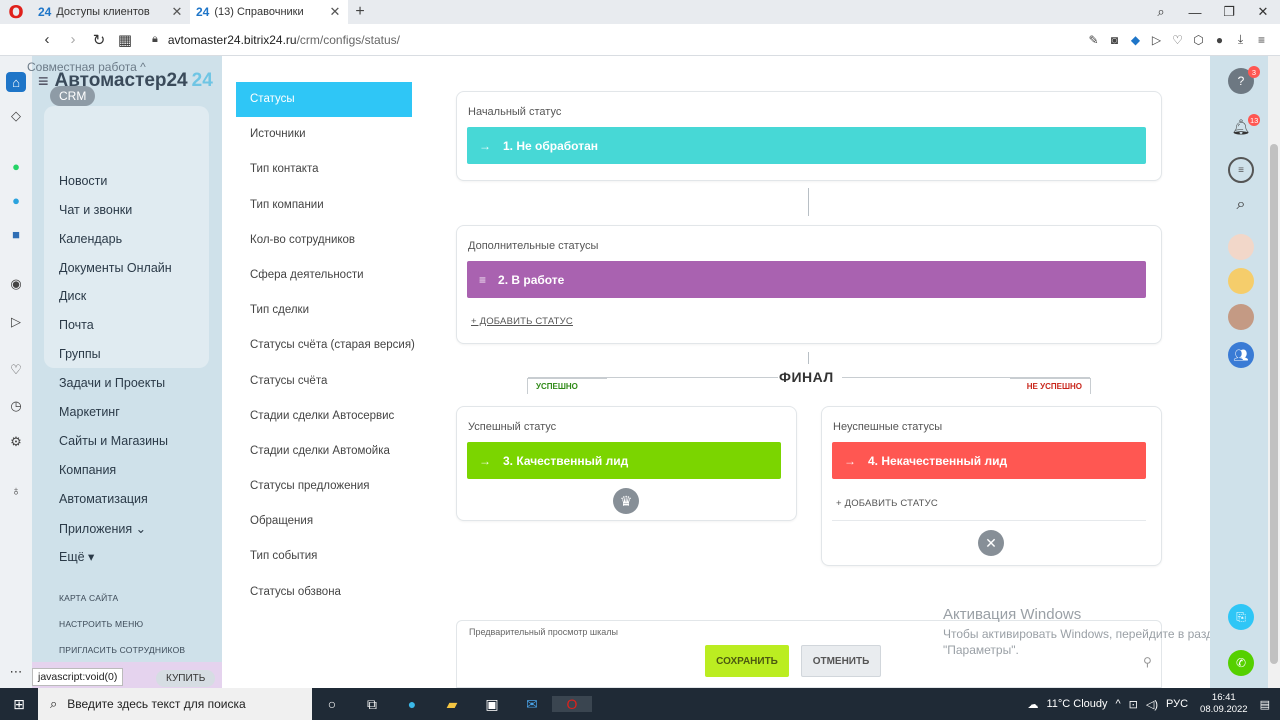  What do you see at coordinates (331, 275) in the screenshot?
I see `subnav-item: Сфера деятельности` at bounding box center [331, 275].